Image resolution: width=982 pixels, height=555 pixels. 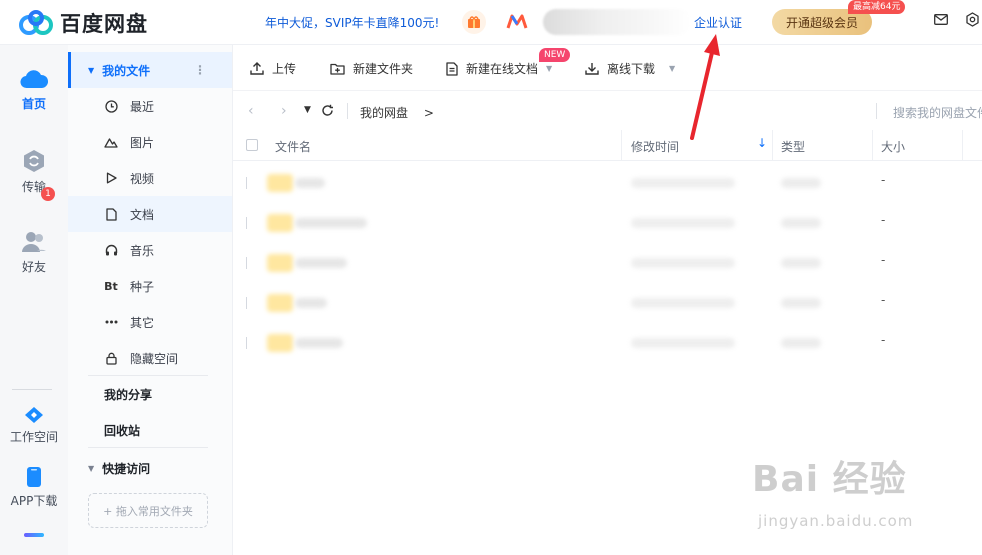 What do you see at coordinates (34, 300) in the screenshot?
I see `left-rail: 首页 传输 1 好友 工作空间 APP下载` at bounding box center [34, 300].